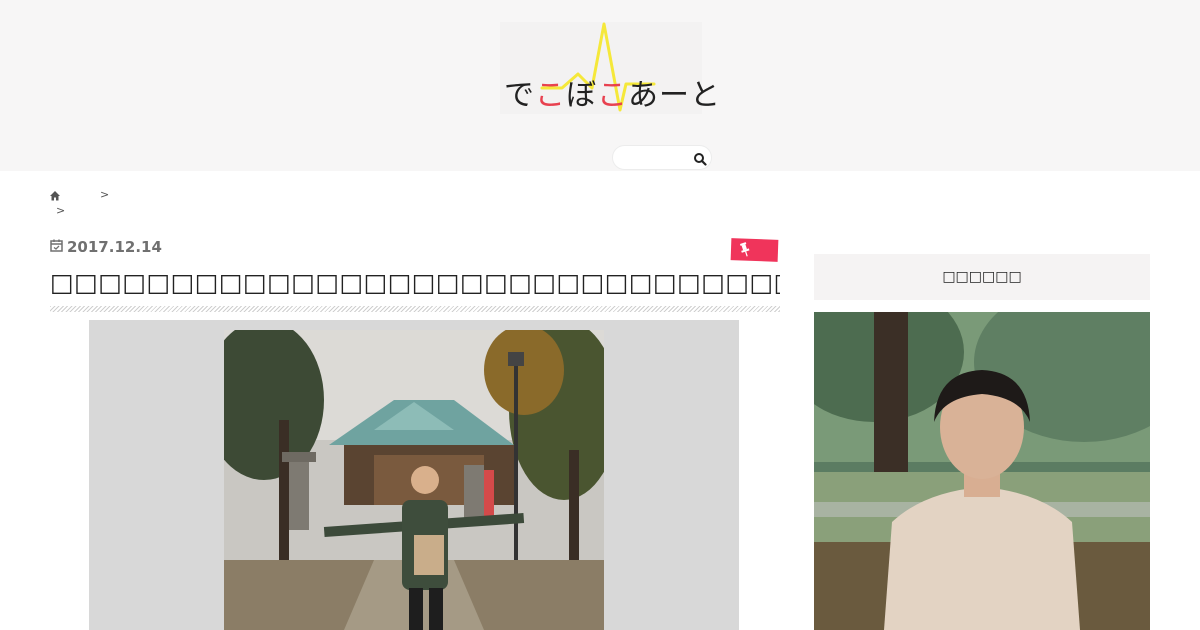 The image size is (1200, 630). What do you see at coordinates (56, 247) in the screenshot?
I see `calendar-check-icon` at bounding box center [56, 247].